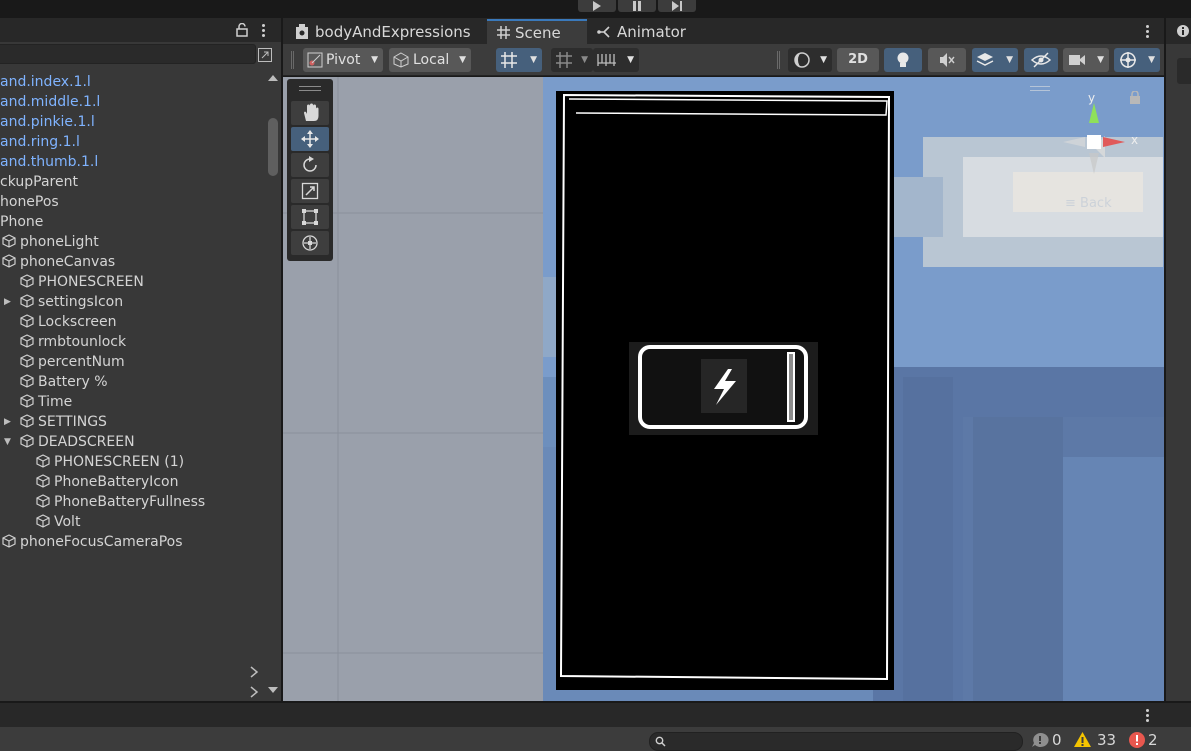 The height and width of the screenshot is (751, 1191). I want to click on hierarchy-item: and.index.1.l, so click(45, 82).